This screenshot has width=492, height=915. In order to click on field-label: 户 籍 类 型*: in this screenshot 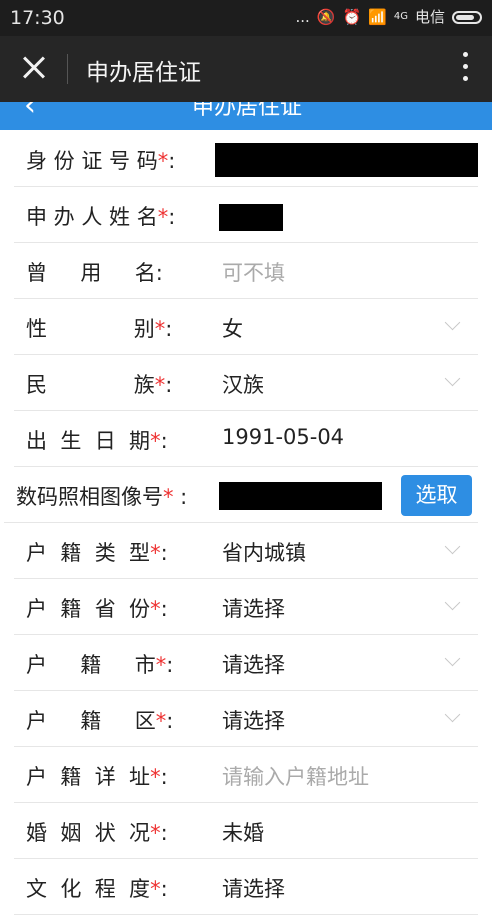, I will do `click(97, 553)`.